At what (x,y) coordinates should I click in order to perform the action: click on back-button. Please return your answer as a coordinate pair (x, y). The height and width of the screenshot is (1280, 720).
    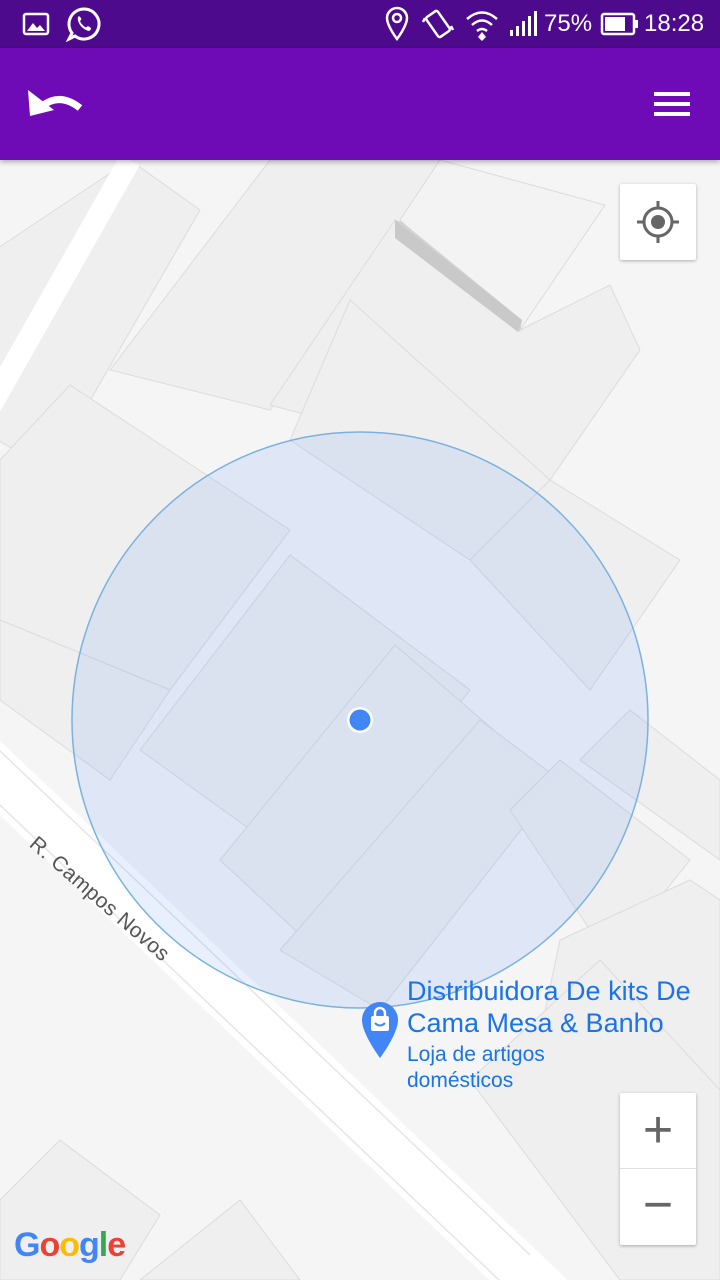
    Looking at the image, I should click on (56, 104).